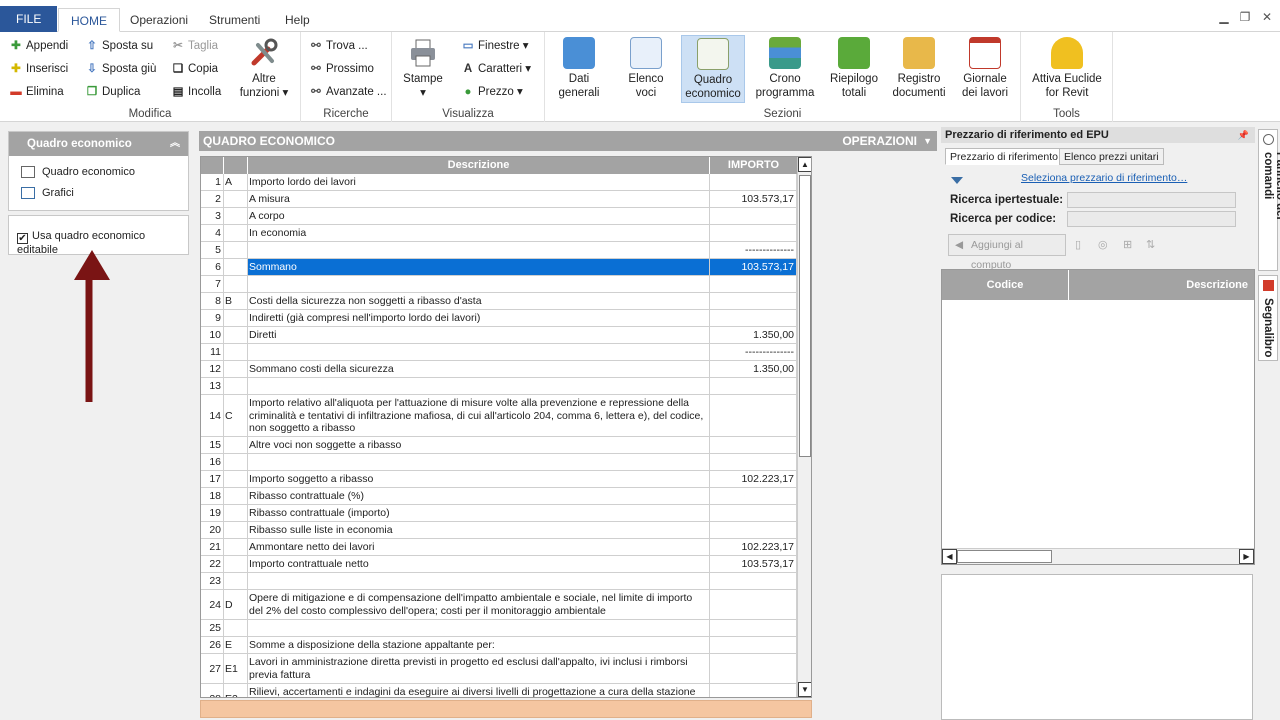 Image resolution: width=1280 pixels, height=720 pixels. What do you see at coordinates (579, 69) in the screenshot?
I see `dati-generali-button: Dati generali` at bounding box center [579, 69].